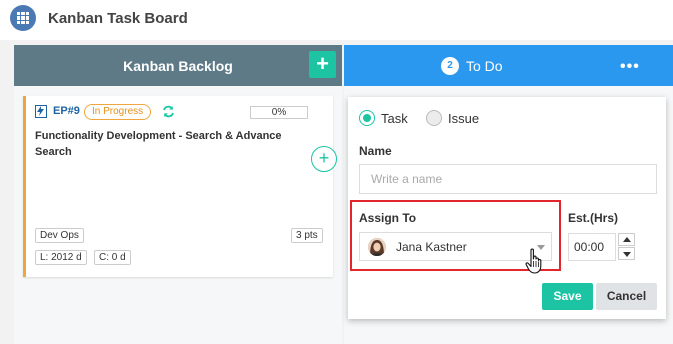 The height and width of the screenshot is (344, 673). Describe the element at coordinates (508, 179) in the screenshot. I see `name-input` at that location.